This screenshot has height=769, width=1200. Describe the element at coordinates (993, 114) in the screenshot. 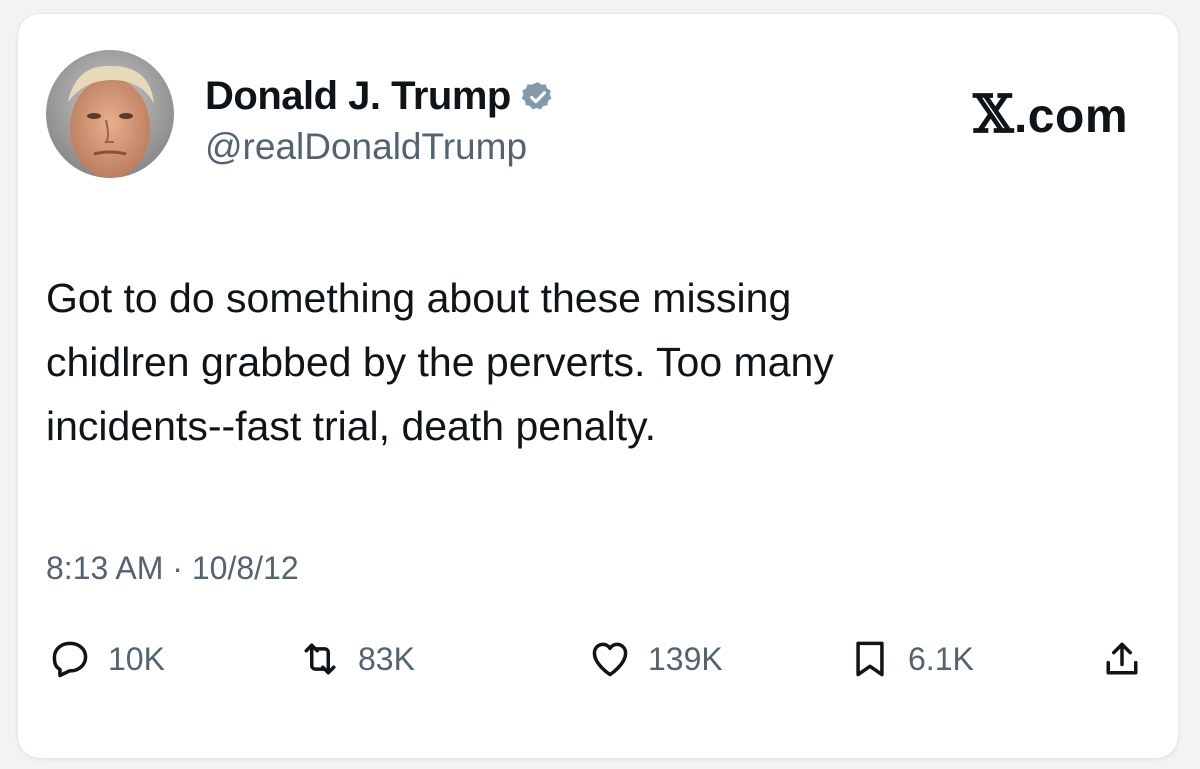

I see `x-logo-glyph: 𝕏` at that location.